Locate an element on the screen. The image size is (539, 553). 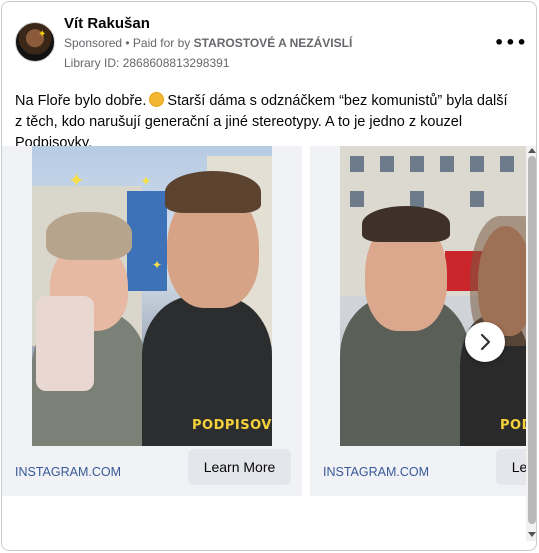
photo-woman-scarf is located at coordinates (65, 343).